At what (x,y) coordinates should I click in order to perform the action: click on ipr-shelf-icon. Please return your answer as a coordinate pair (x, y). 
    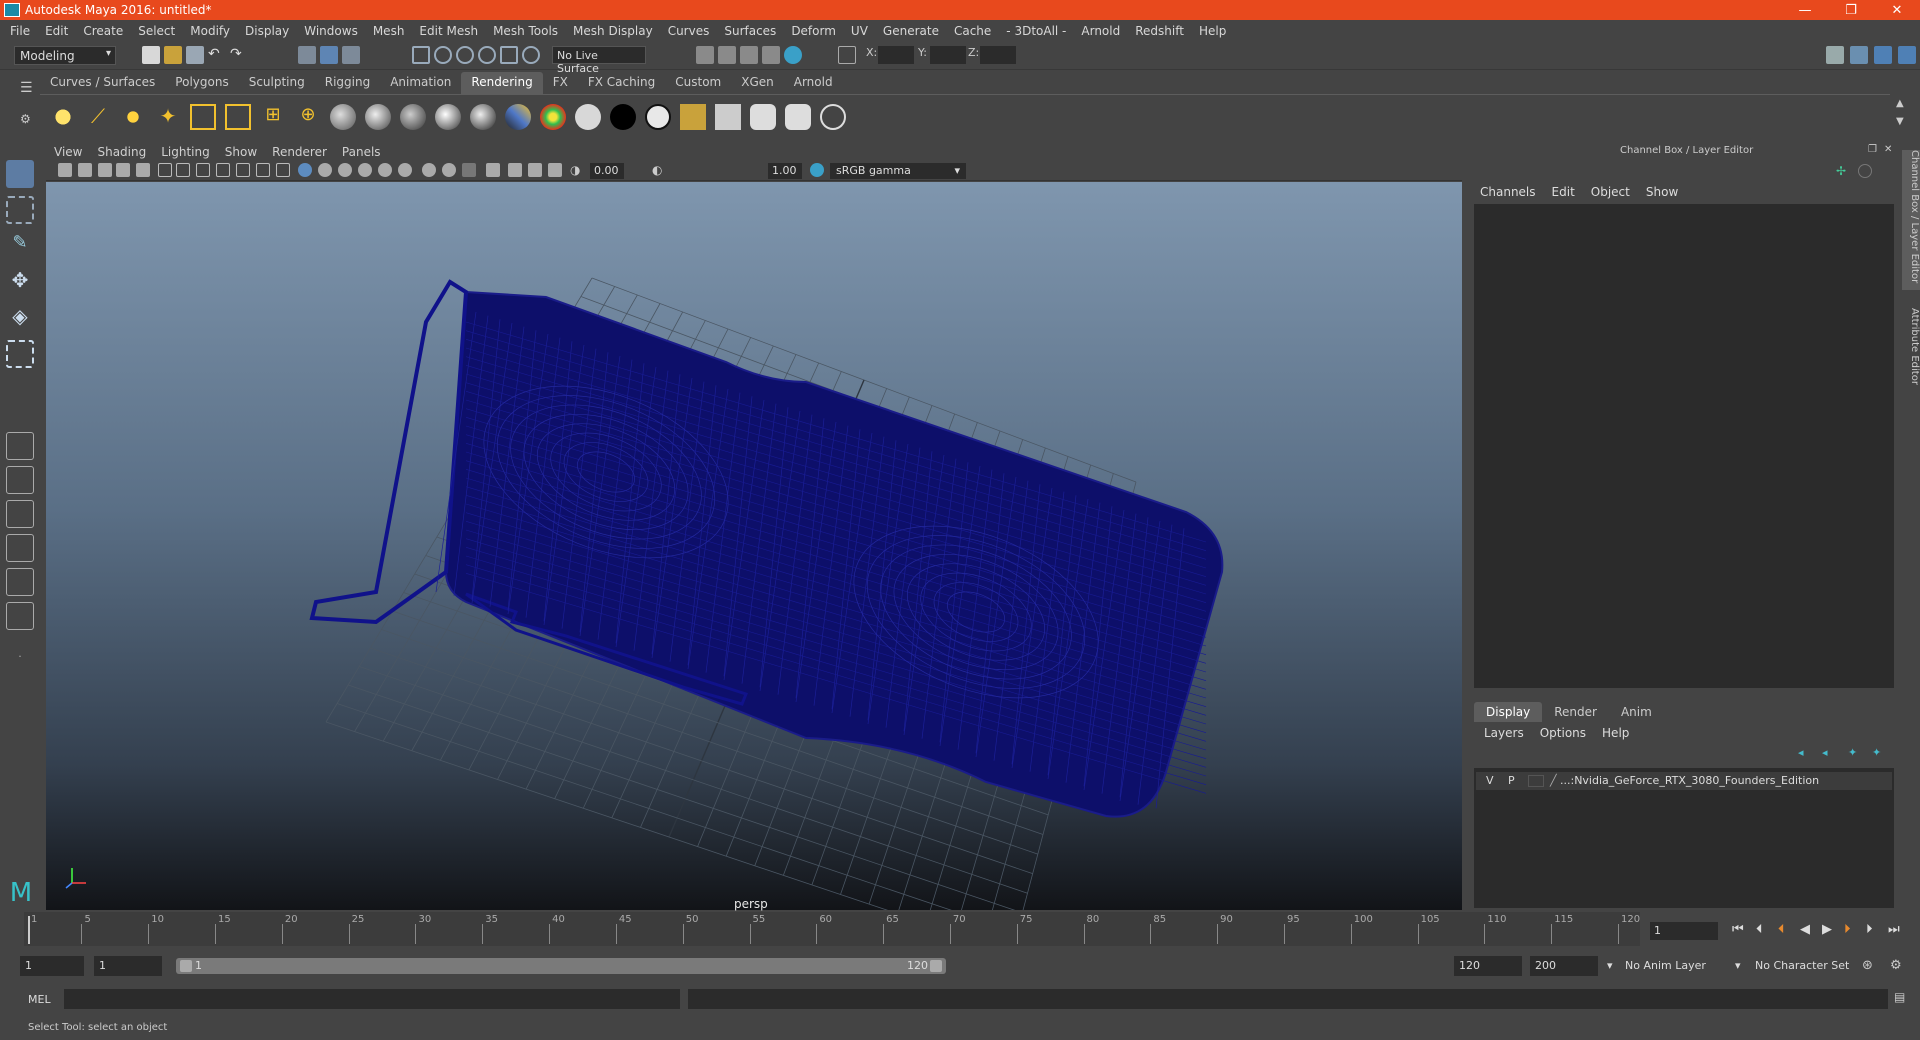
    Looking at the image, I should click on (763, 117).